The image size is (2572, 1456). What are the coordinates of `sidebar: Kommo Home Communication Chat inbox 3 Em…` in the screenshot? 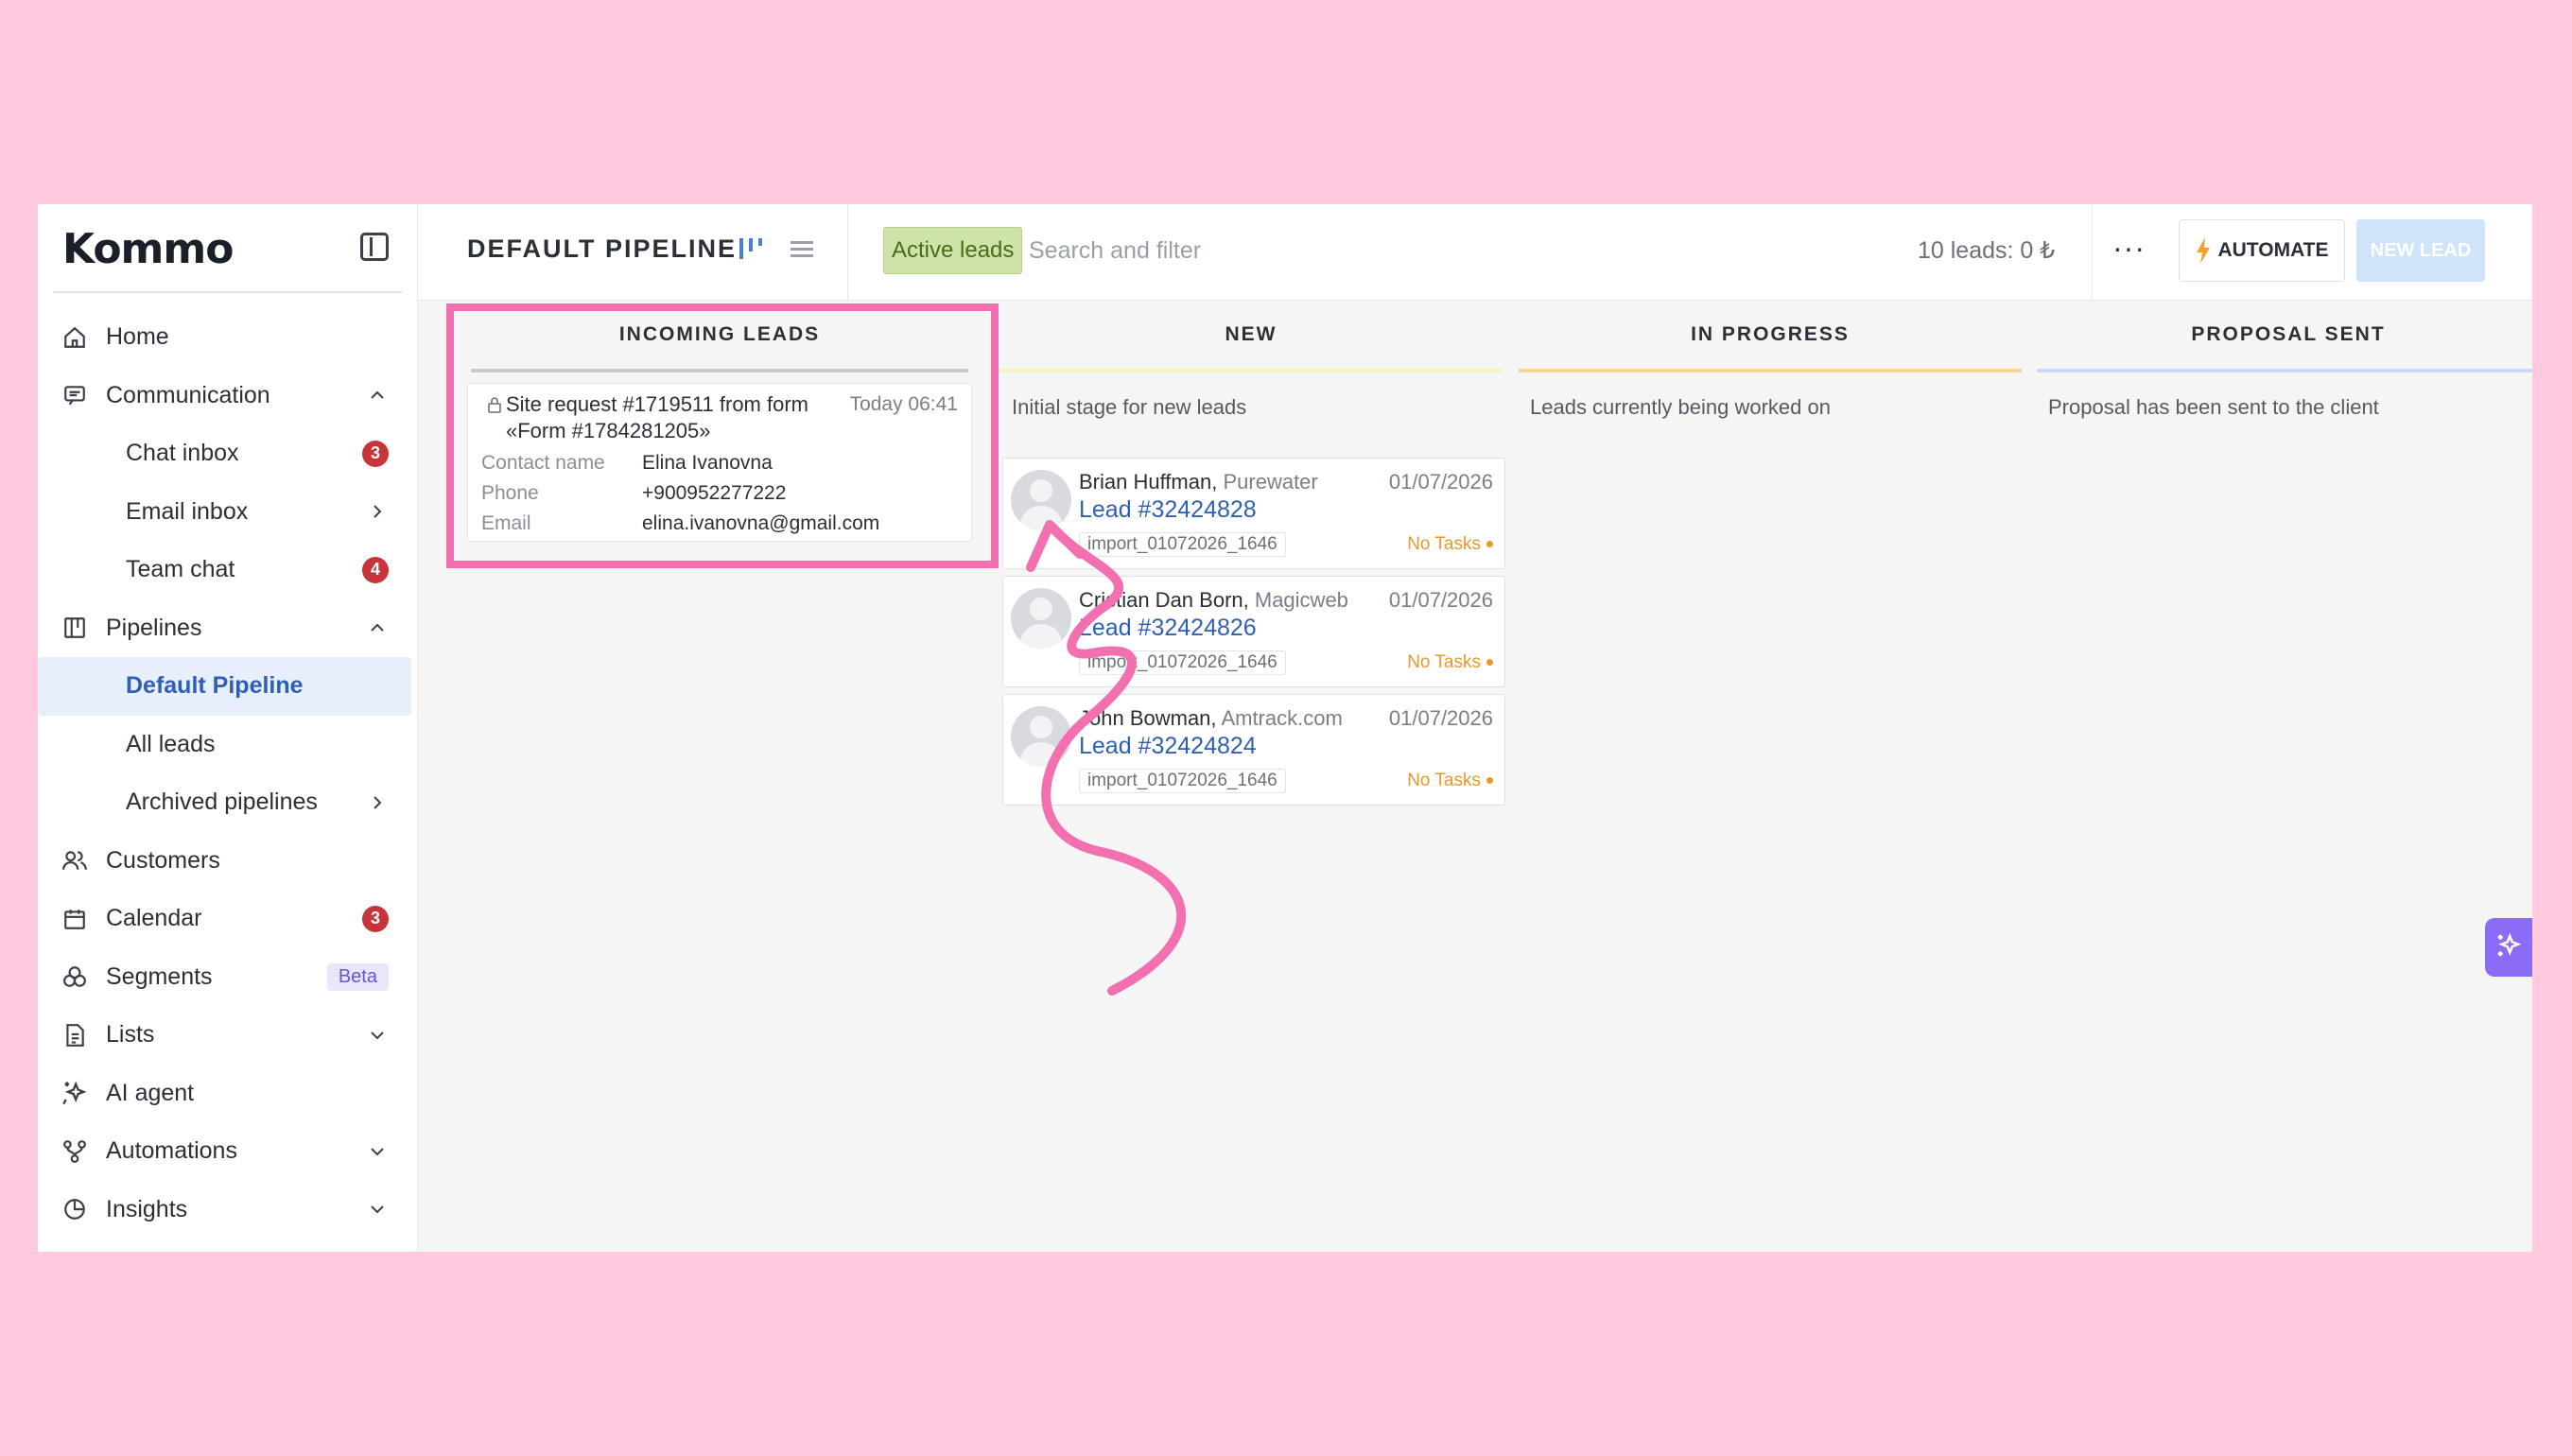 It's located at (228, 728).